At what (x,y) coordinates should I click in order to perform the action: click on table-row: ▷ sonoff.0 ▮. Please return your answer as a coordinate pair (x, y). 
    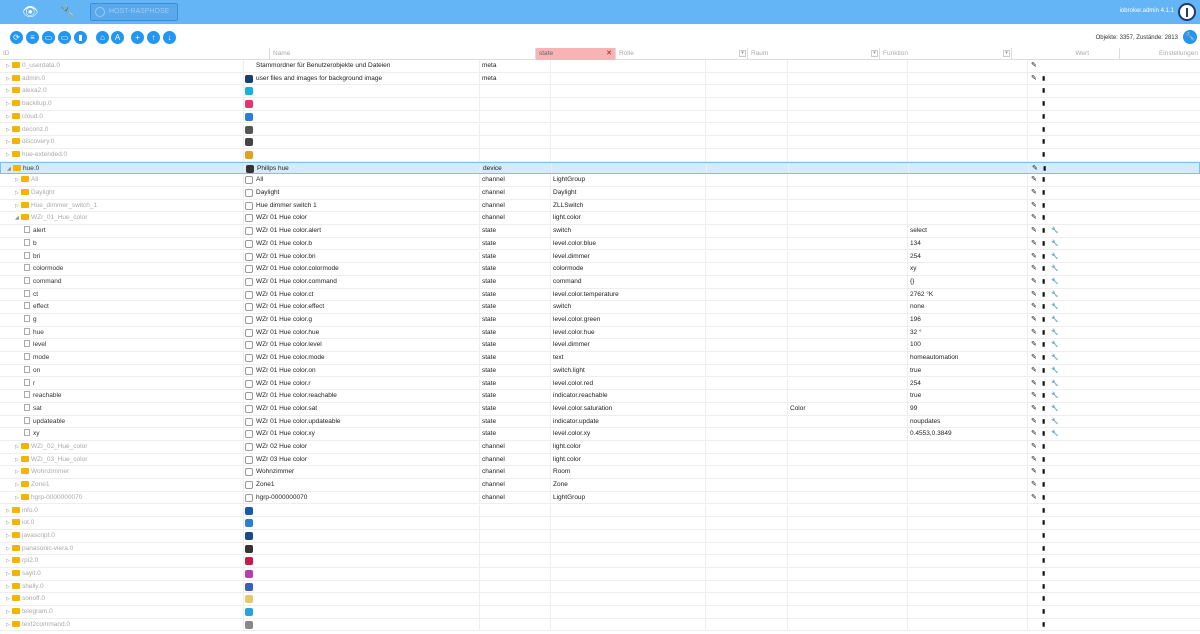
    Looking at the image, I should click on (600, 600).